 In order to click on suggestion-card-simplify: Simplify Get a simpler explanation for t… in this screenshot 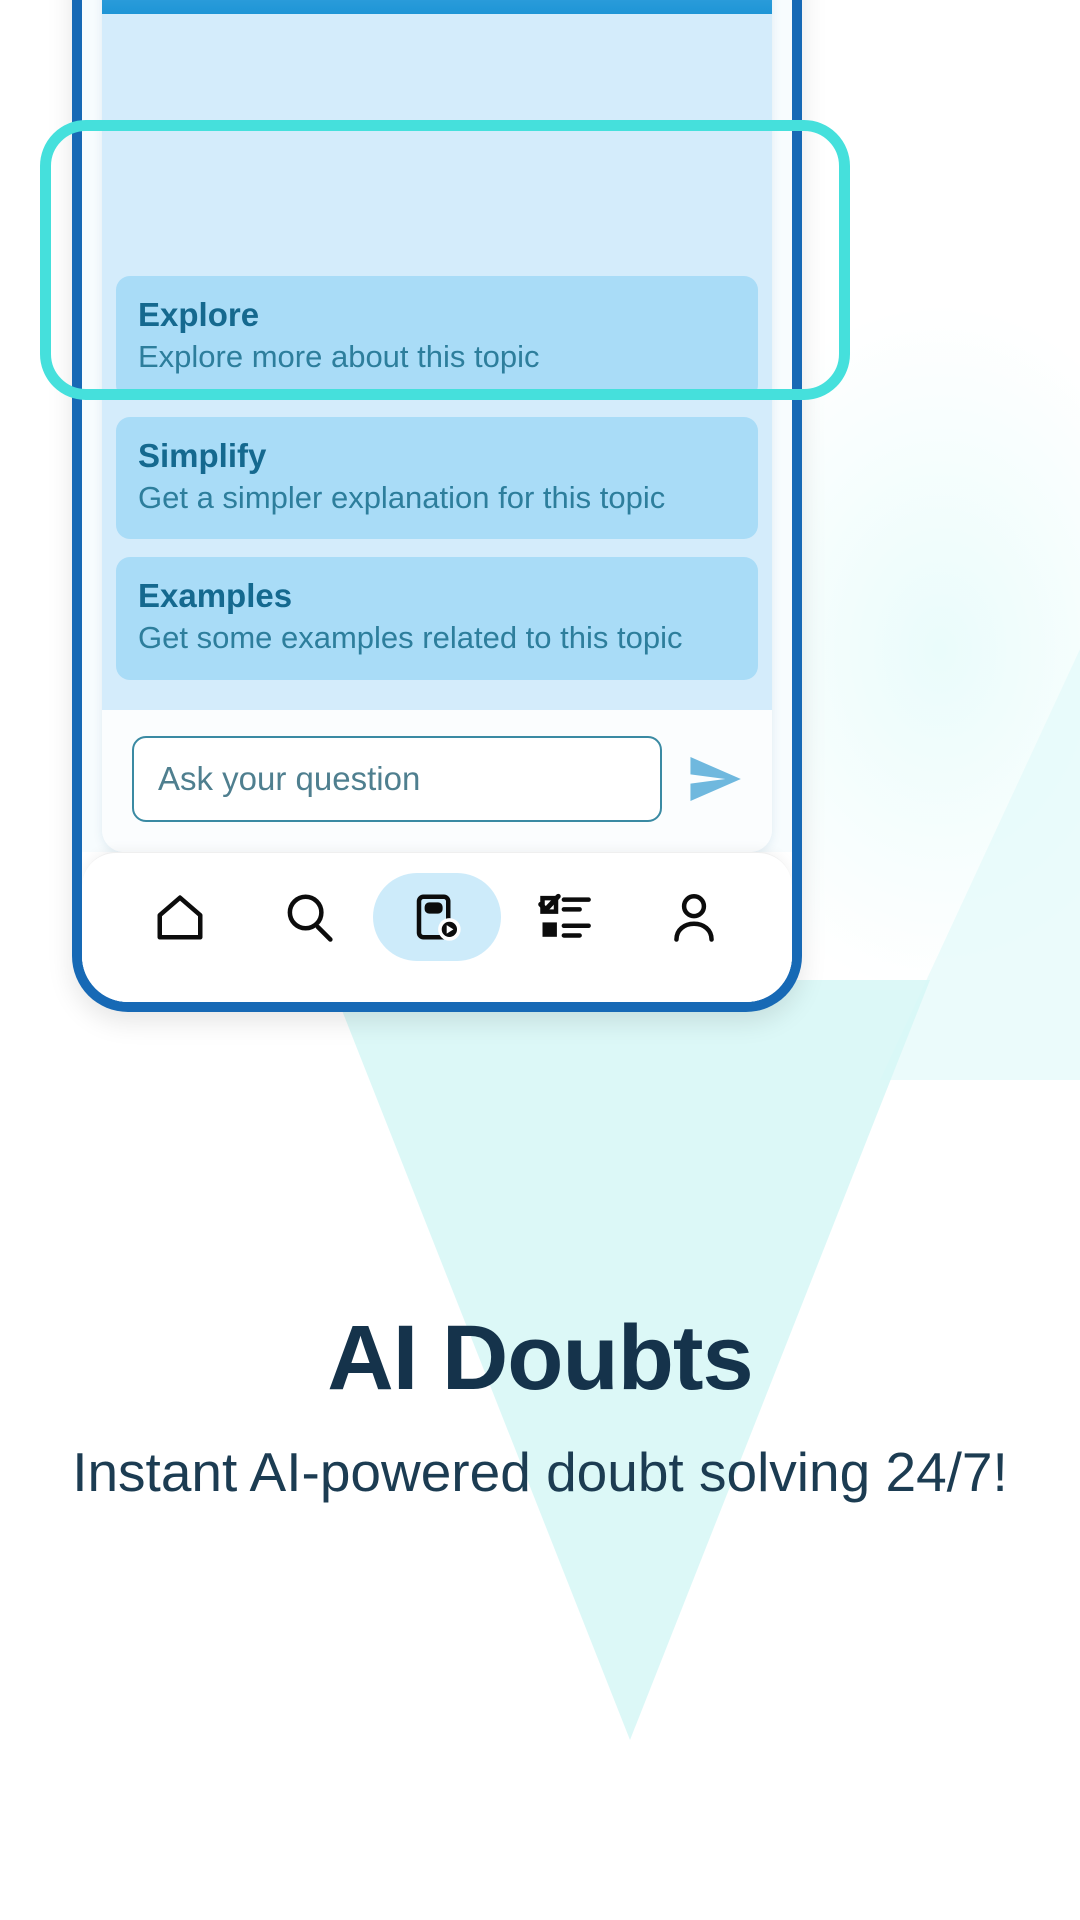, I will do `click(437, 478)`.